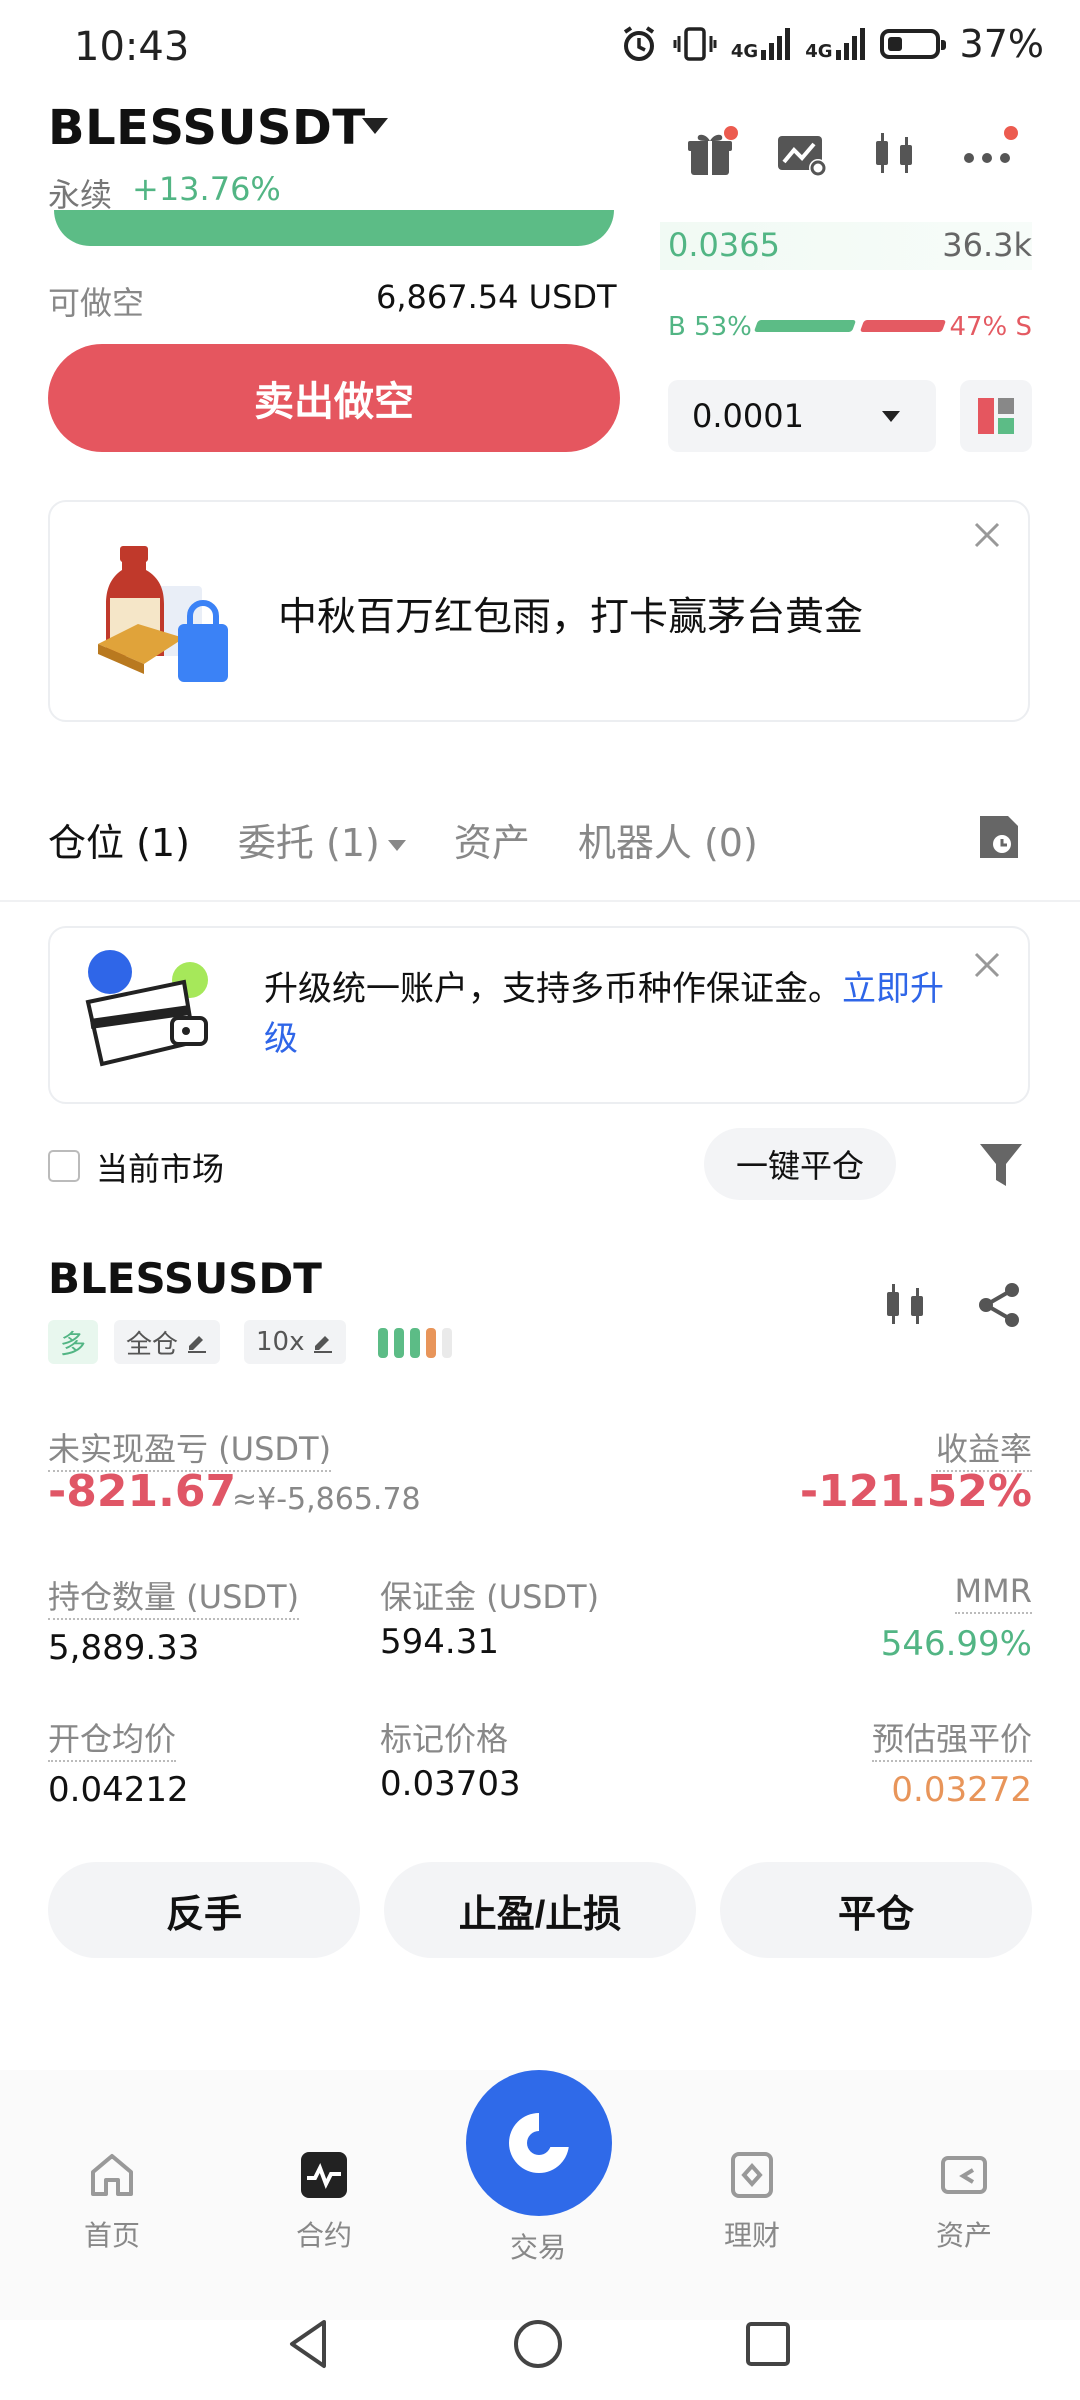 This screenshot has height=2400, width=1080. I want to click on tab-positions: 仓位 (1), so click(119, 839).